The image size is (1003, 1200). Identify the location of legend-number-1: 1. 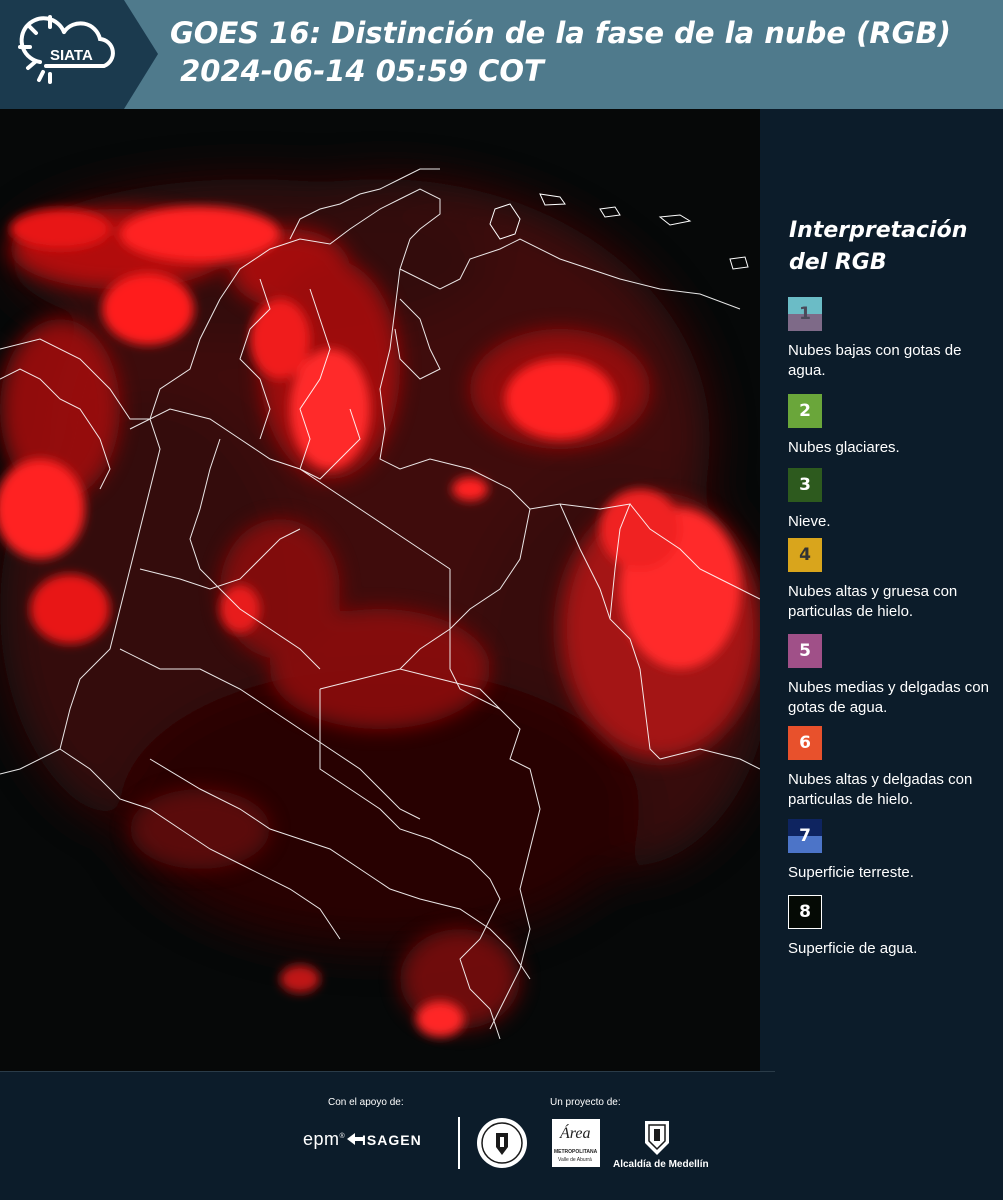
(805, 314).